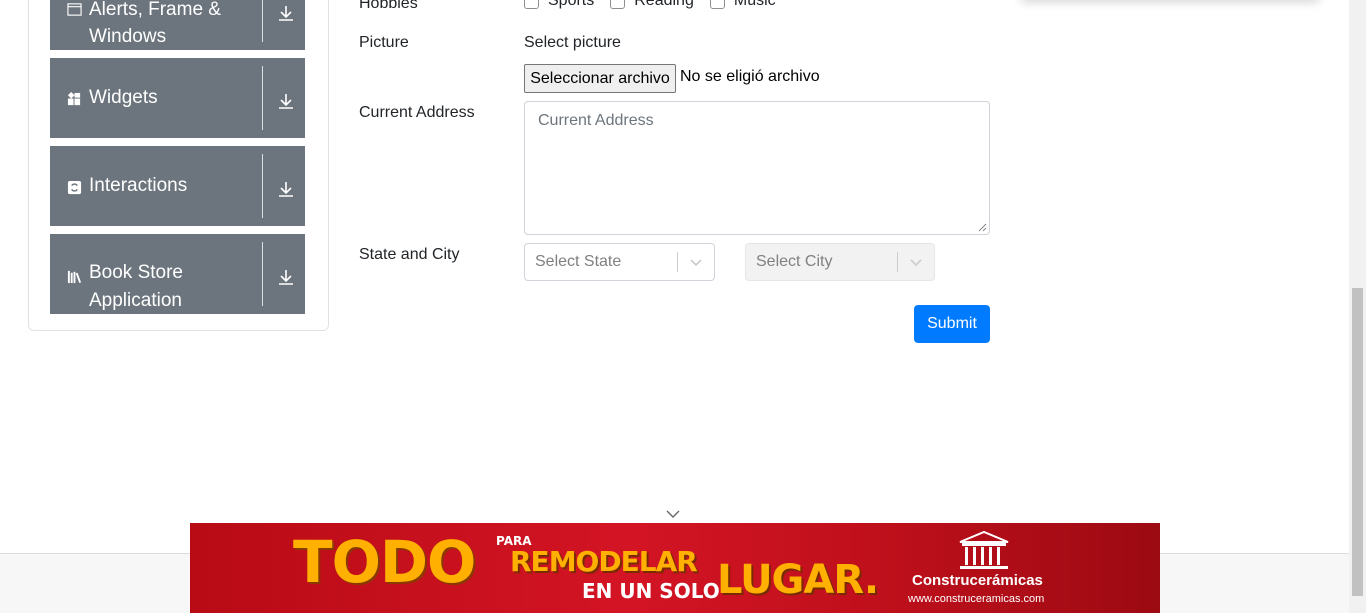  Describe the element at coordinates (578, 261) in the screenshot. I see `select-placeholder: Select State` at that location.